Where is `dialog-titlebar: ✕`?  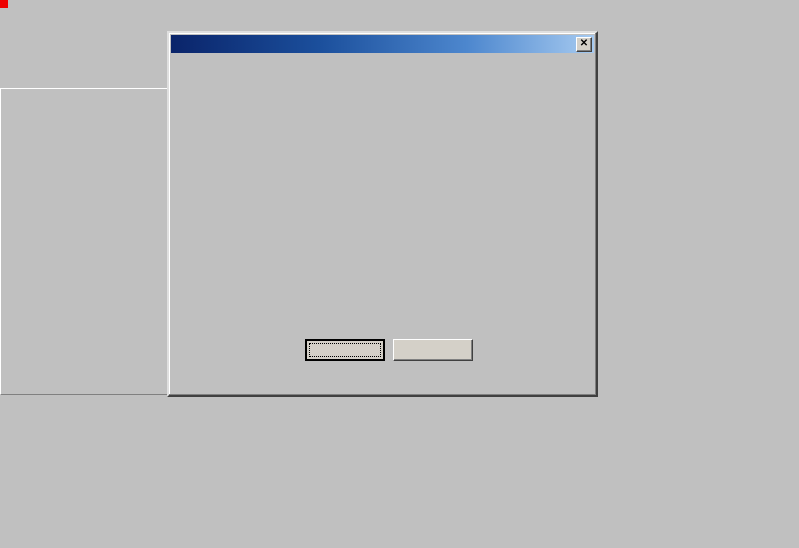
dialog-titlebar: ✕ is located at coordinates (382, 44).